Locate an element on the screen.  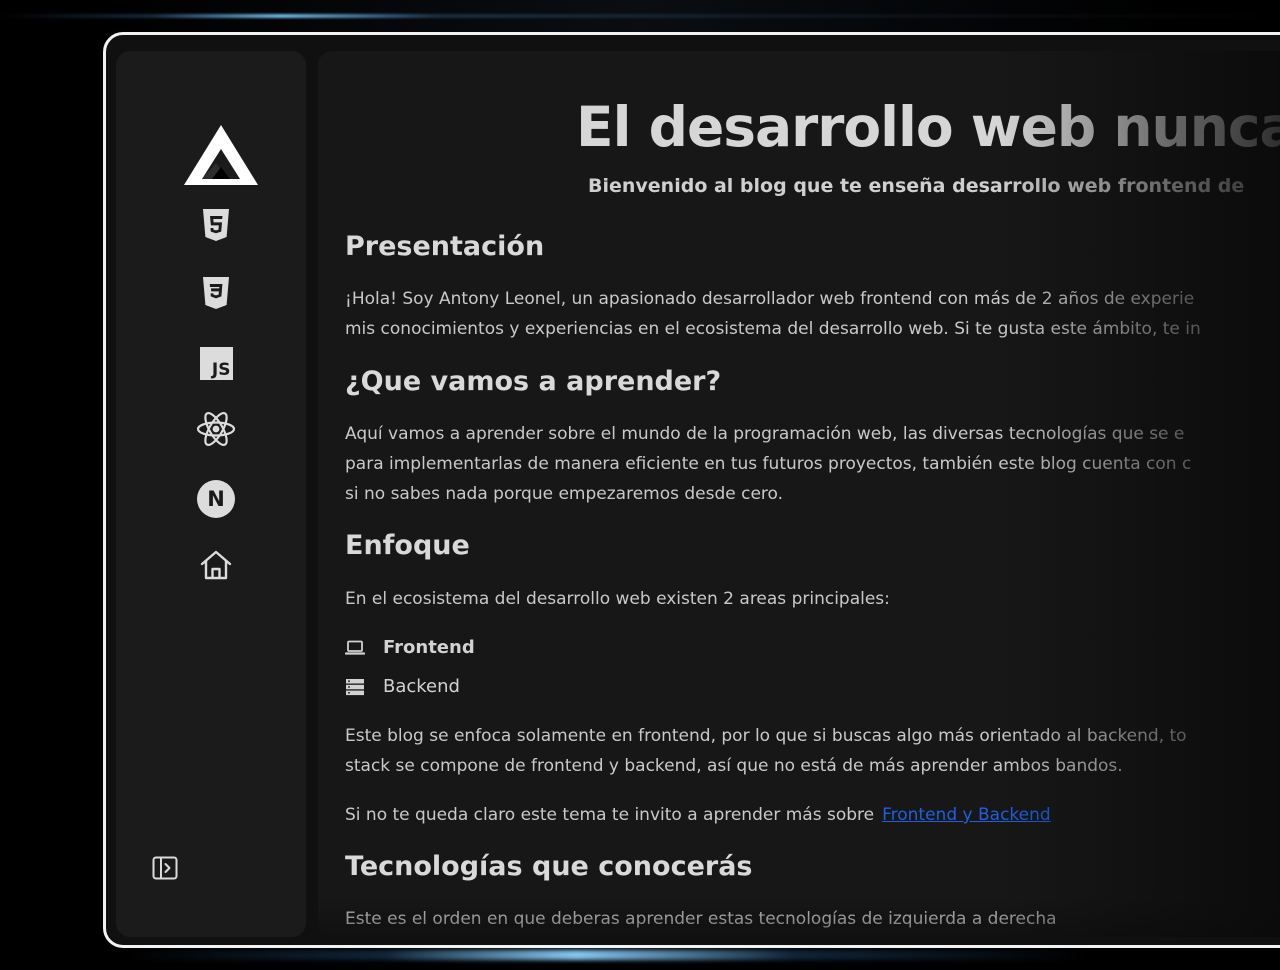
list-item-label: Backend is located at coordinates (421, 686).